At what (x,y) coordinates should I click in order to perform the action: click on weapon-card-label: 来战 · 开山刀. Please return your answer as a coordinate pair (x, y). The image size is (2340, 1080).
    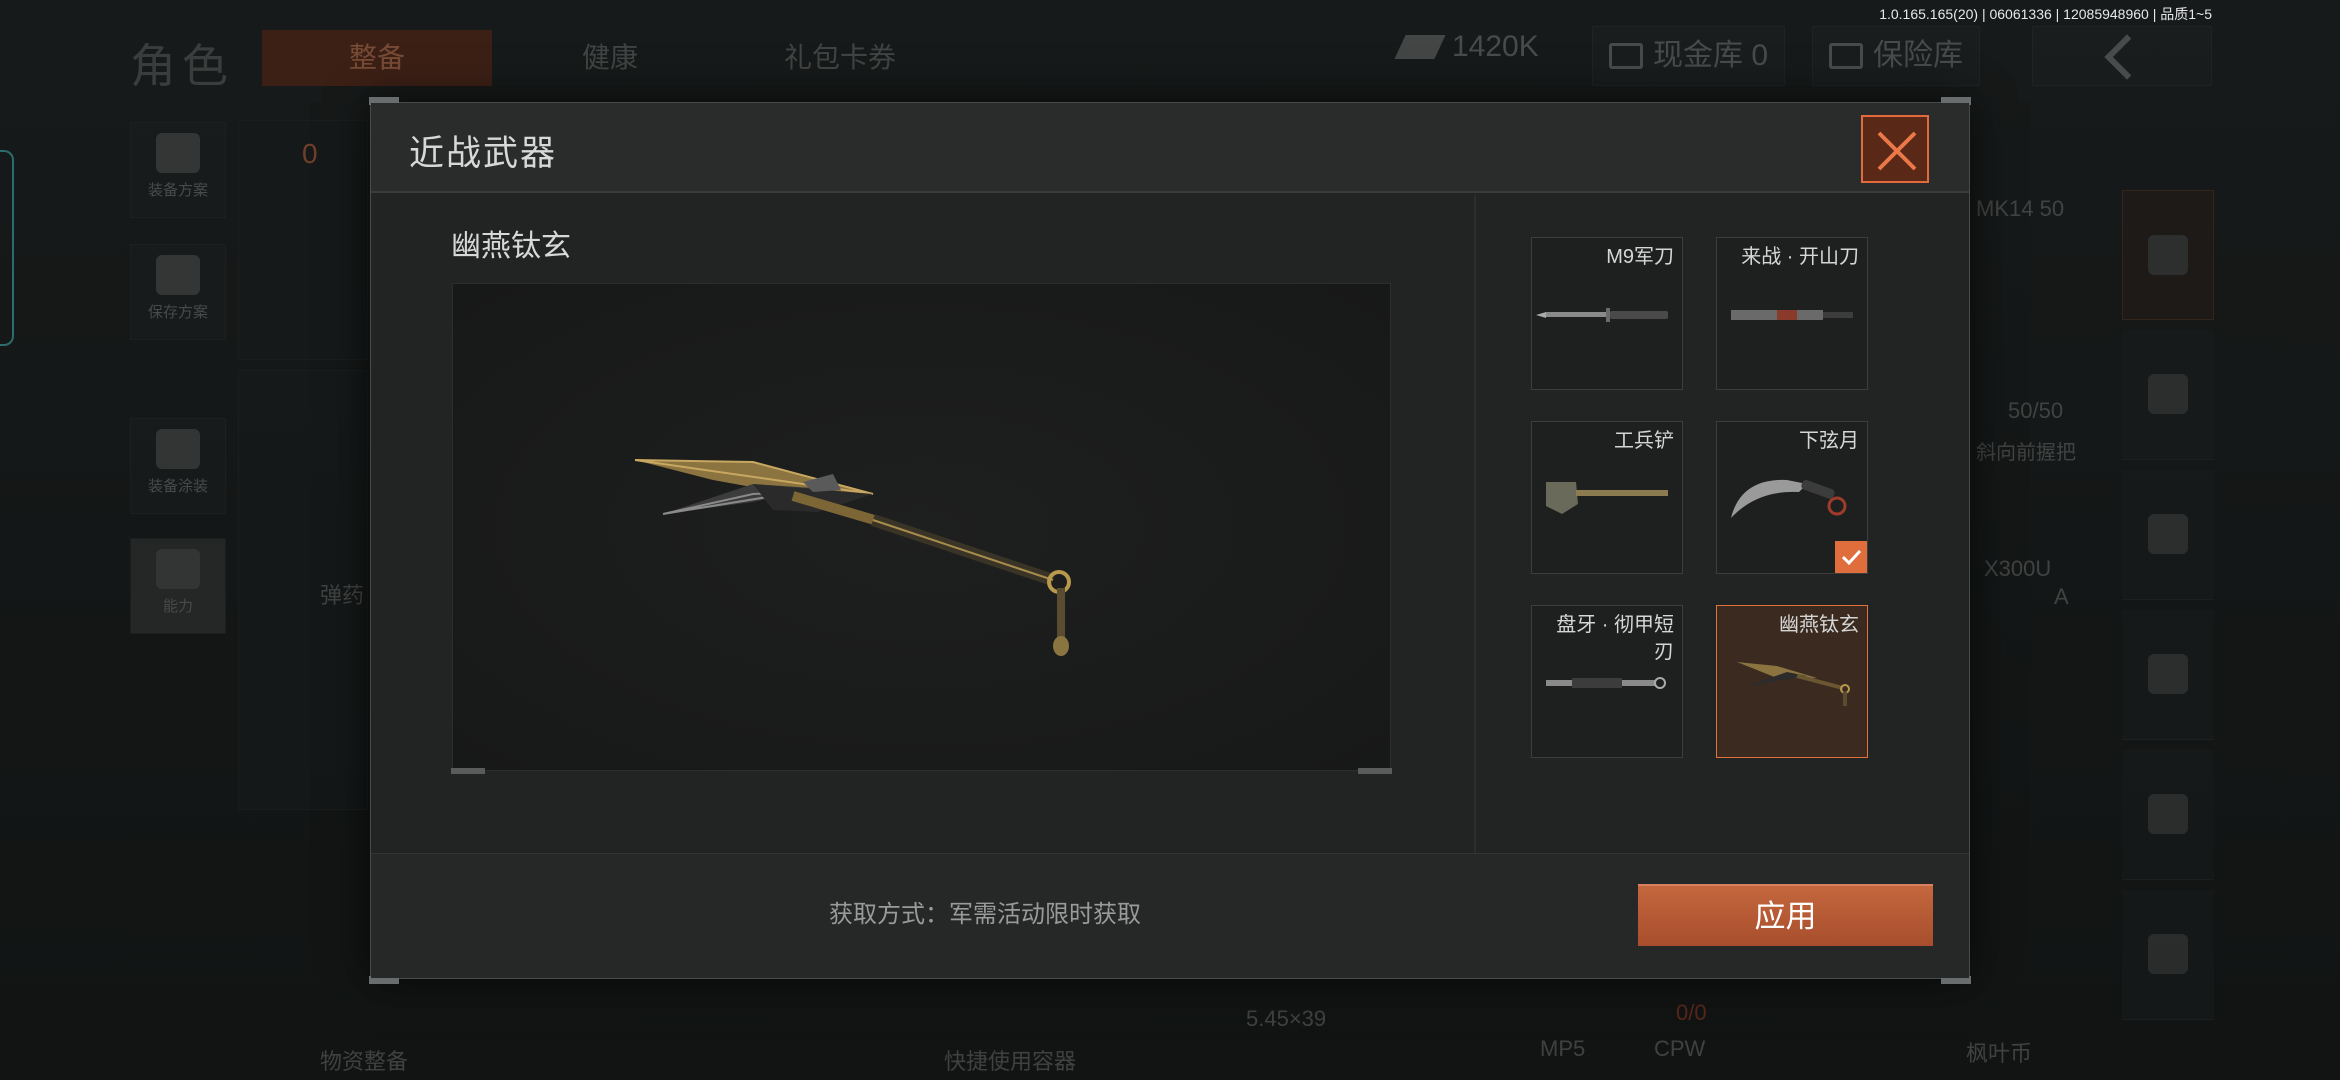
    Looking at the image, I should click on (1800, 257).